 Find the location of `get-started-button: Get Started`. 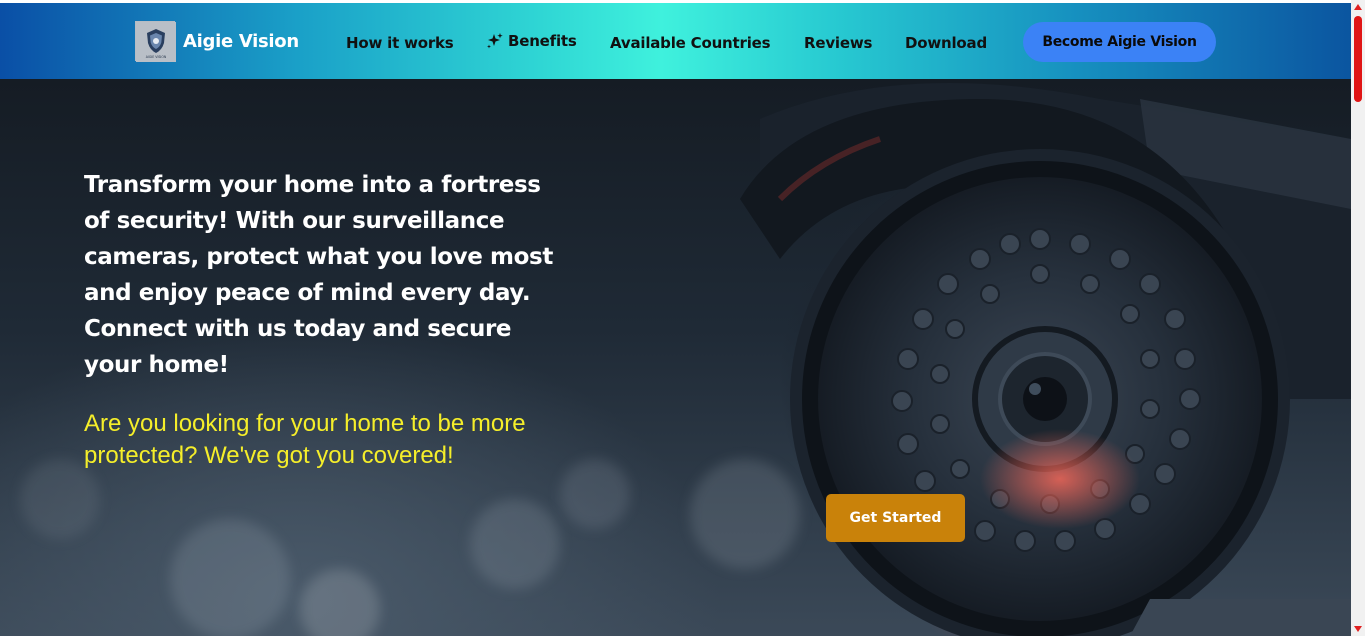

get-started-button: Get Started is located at coordinates (895, 518).